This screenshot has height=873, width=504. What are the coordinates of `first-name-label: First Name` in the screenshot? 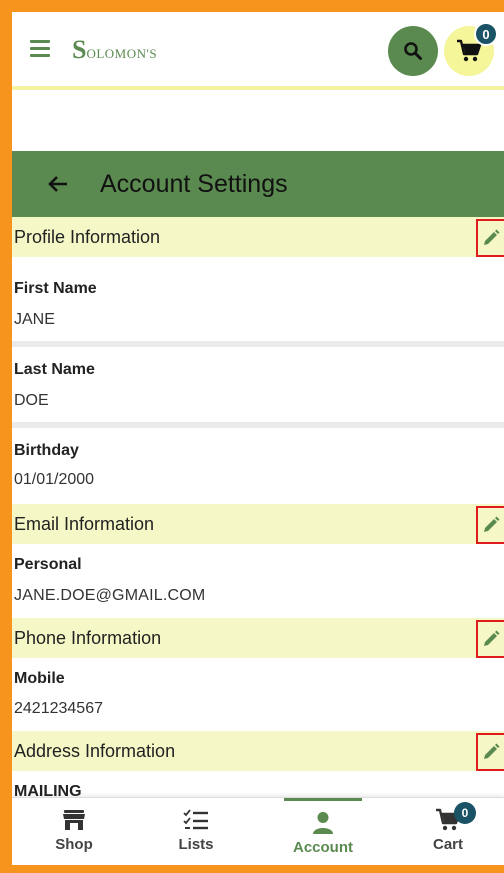 It's located at (55, 288).